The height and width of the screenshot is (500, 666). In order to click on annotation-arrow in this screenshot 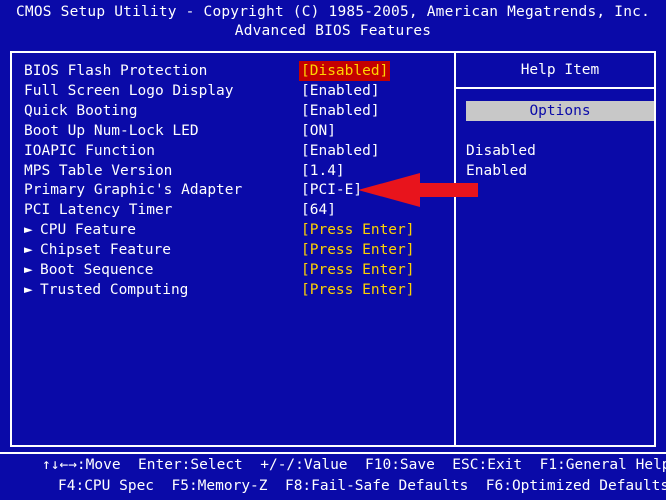, I will do `click(418, 190)`.